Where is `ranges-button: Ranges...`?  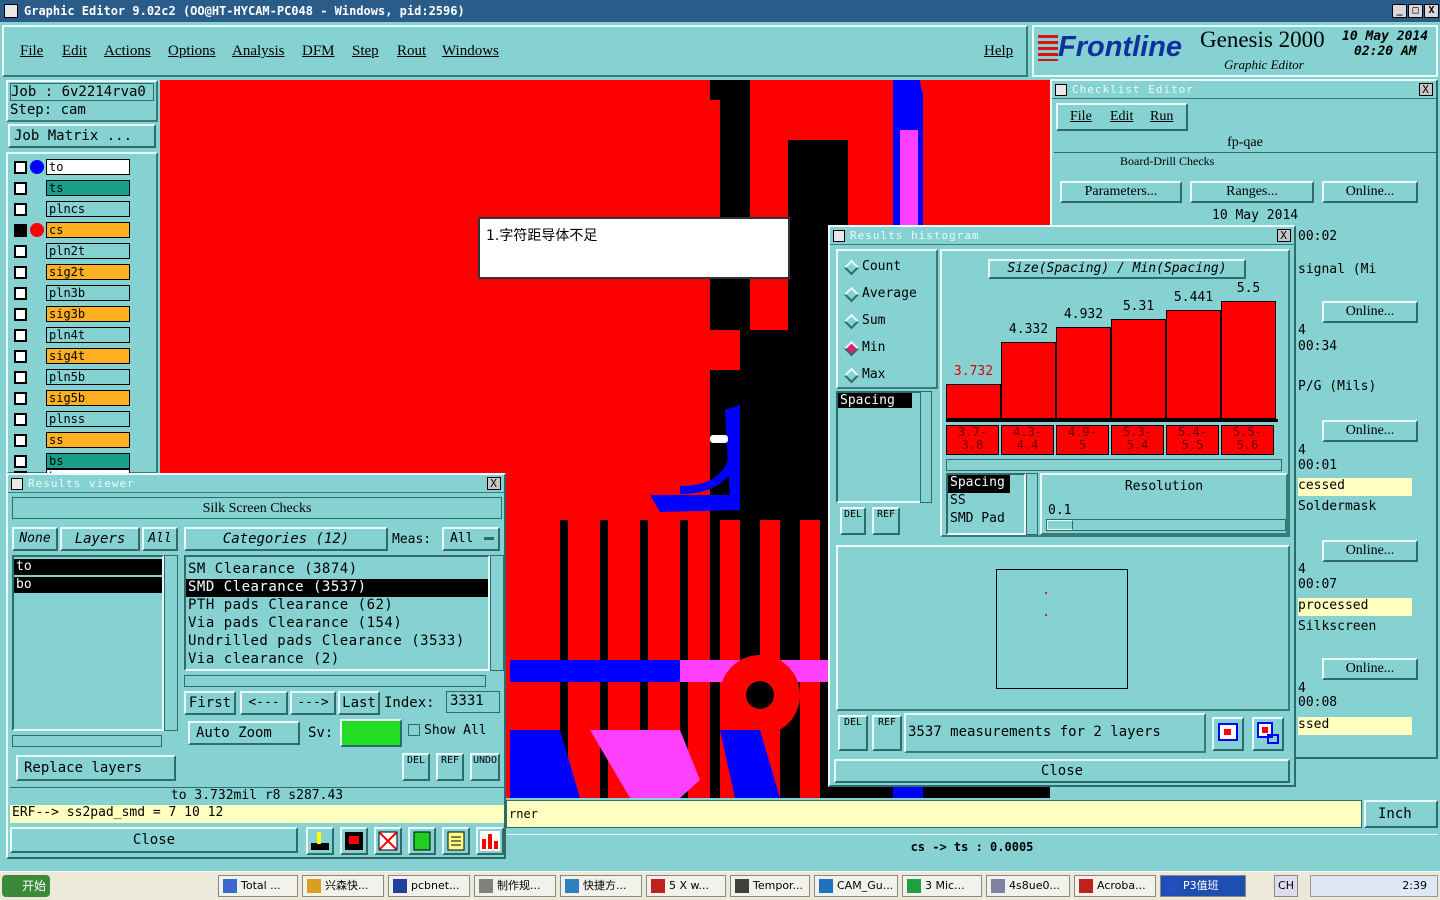
ranges-button: Ranges... is located at coordinates (1252, 192).